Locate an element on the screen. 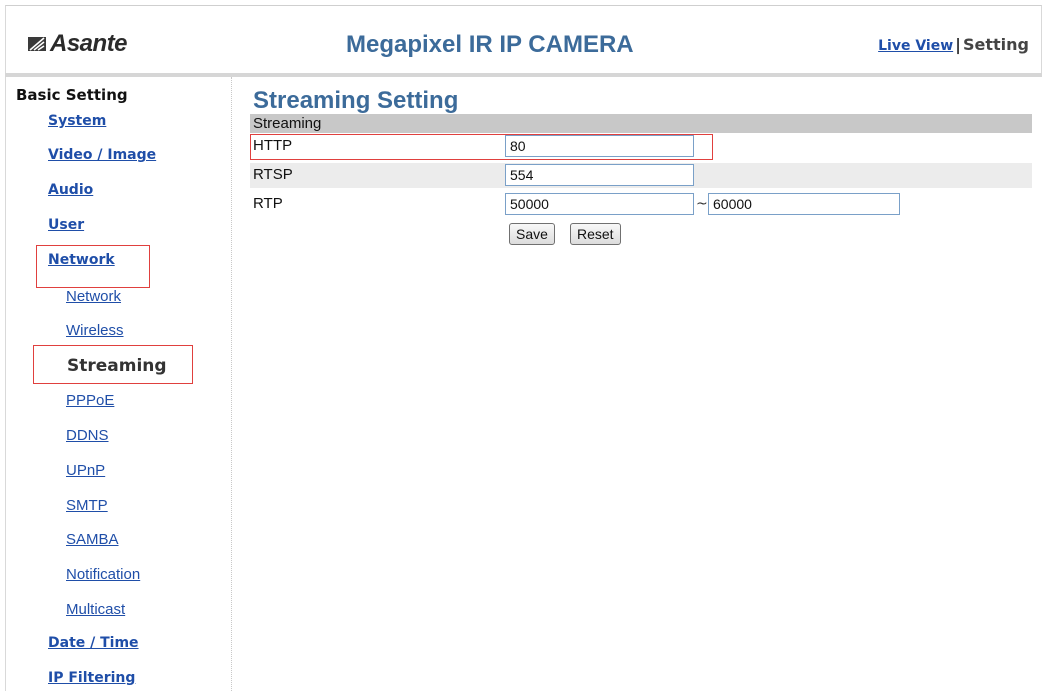 The image size is (1047, 691). section-title: Streaming is located at coordinates (287, 123).